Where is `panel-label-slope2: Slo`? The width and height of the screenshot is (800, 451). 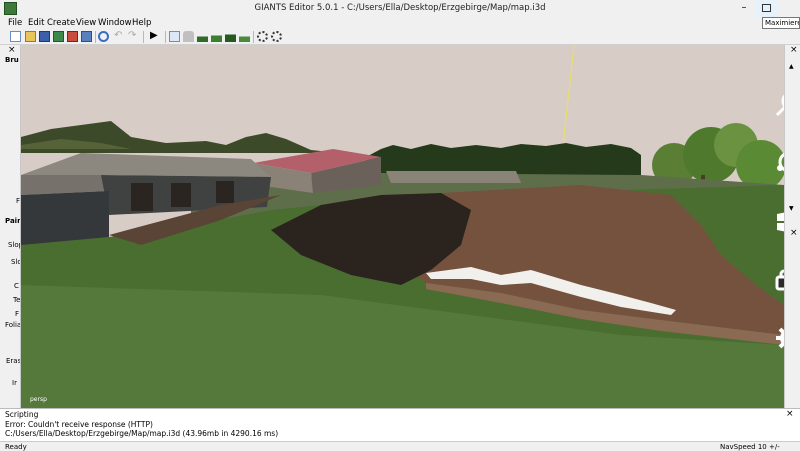 panel-label-slope2: Slo is located at coordinates (16, 262).